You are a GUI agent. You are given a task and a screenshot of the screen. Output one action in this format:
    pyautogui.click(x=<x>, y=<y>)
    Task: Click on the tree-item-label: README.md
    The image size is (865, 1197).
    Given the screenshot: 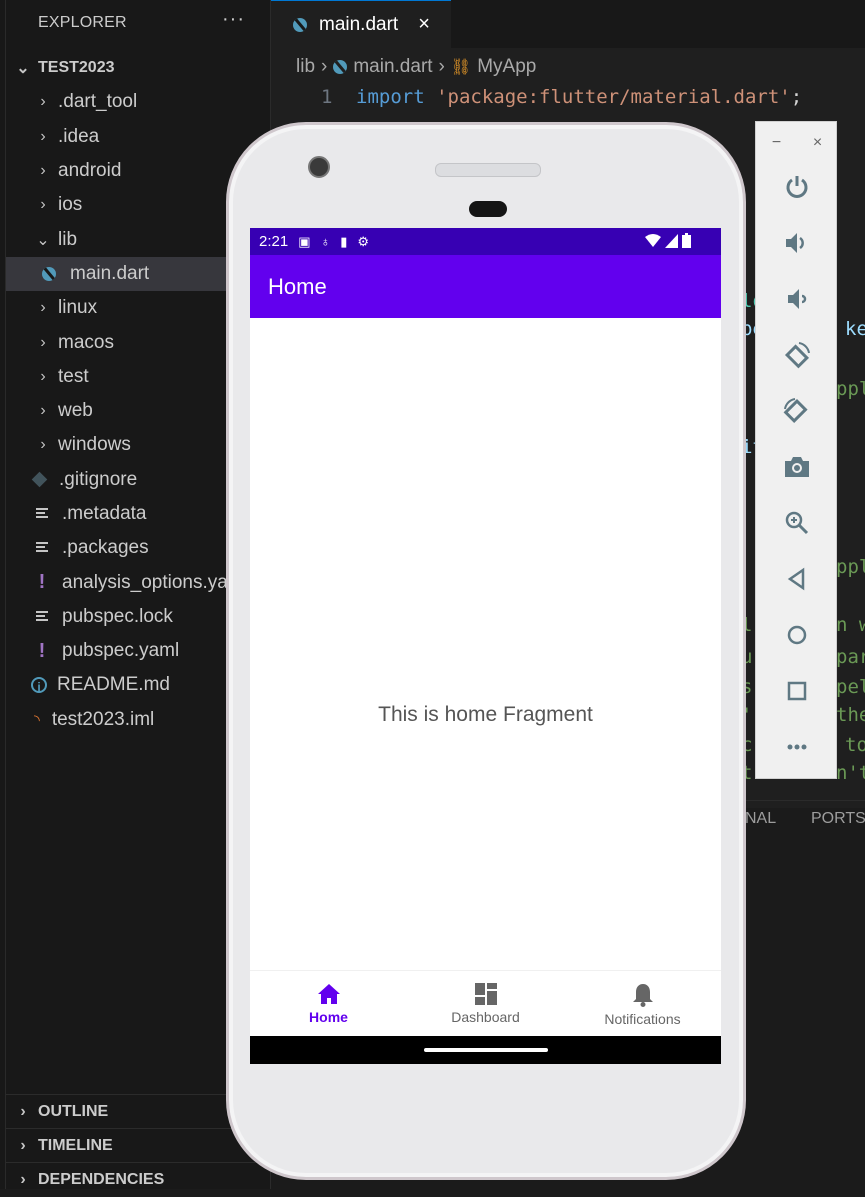 What is the action you would take?
    pyautogui.click(x=113, y=685)
    